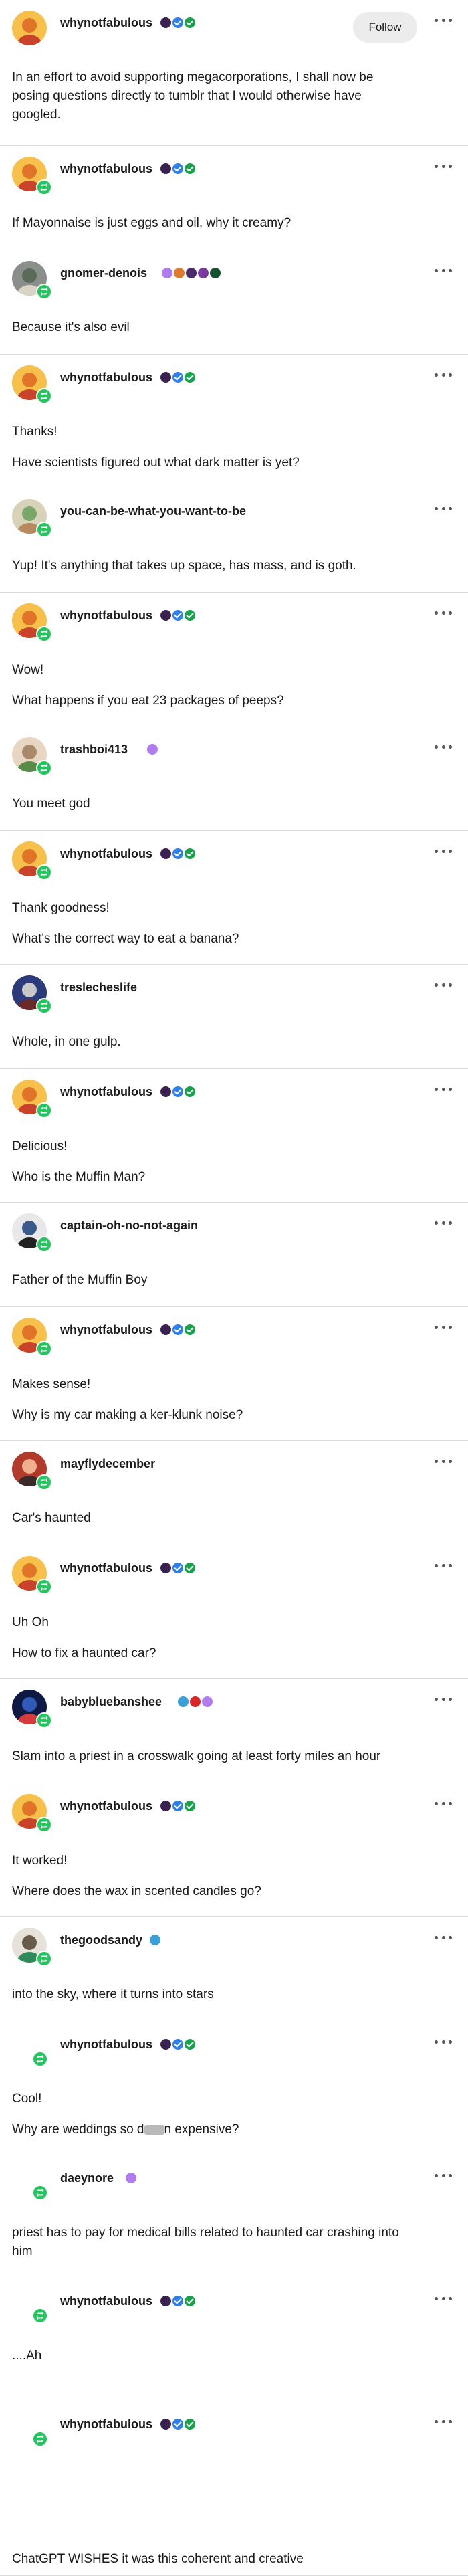  What do you see at coordinates (99, 988) in the screenshot?
I see `username-link: treslecheslife` at bounding box center [99, 988].